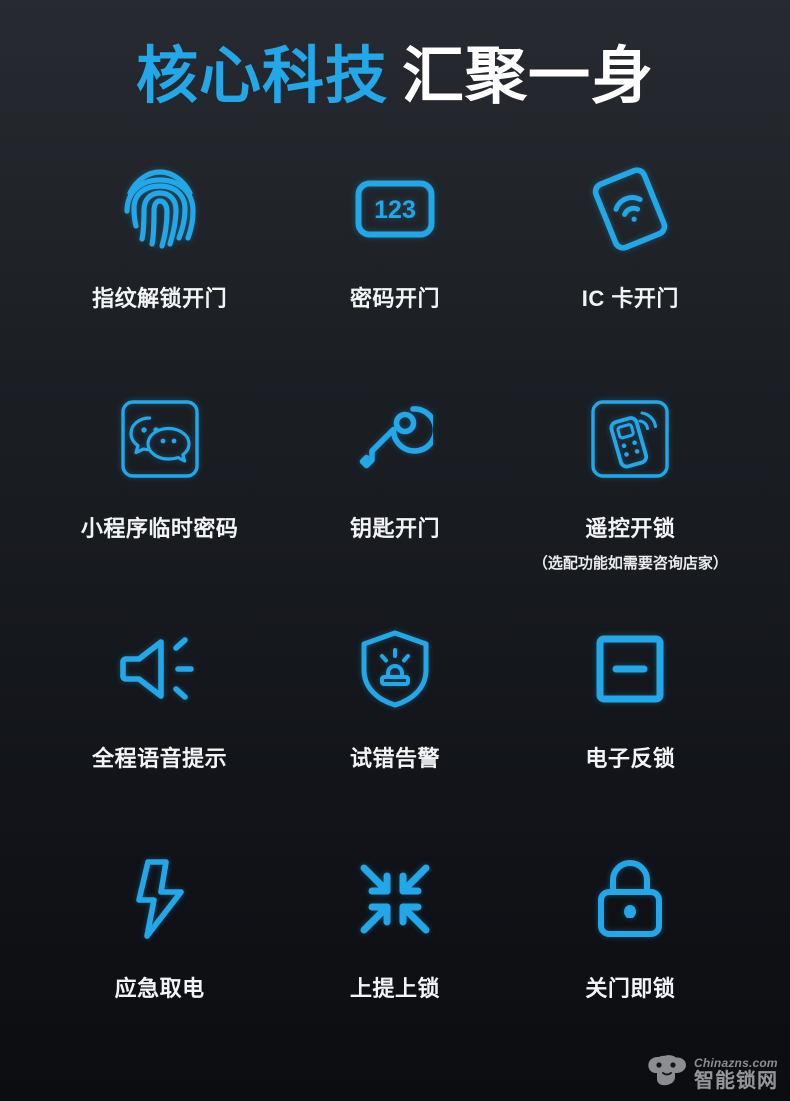  Describe the element at coordinates (630, 899) in the screenshot. I see `padlock-icon` at that location.